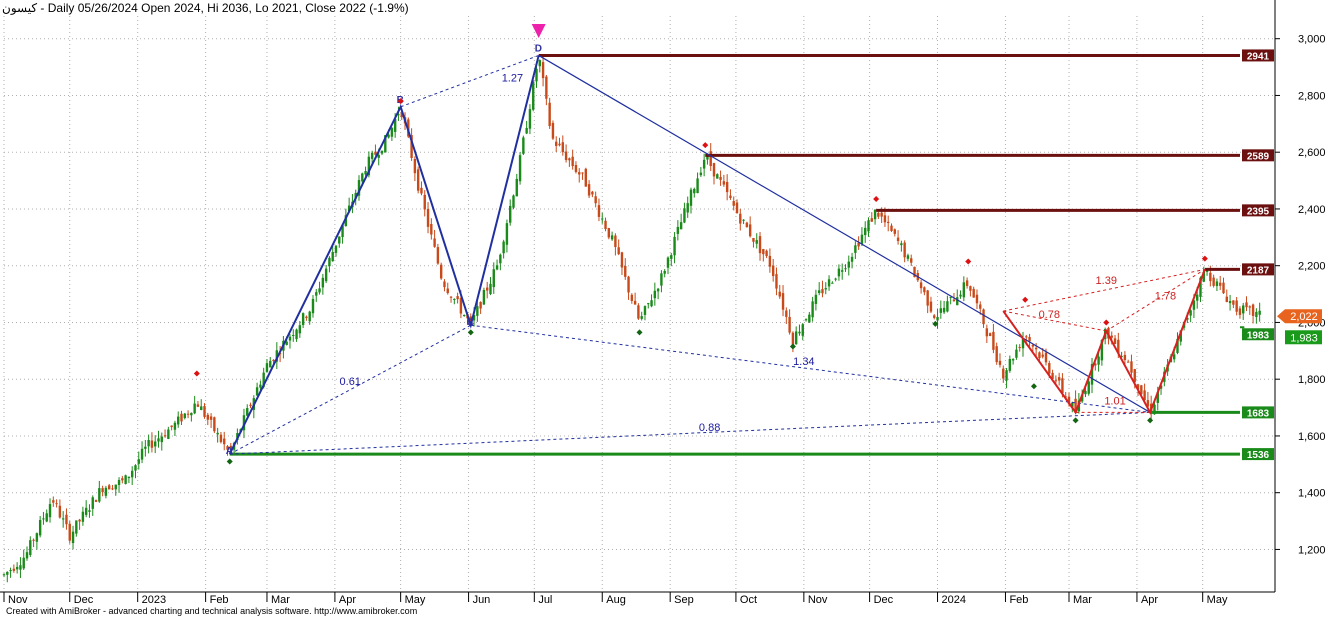 The height and width of the screenshot is (619, 1336). I want to click on last-price-label: 2,022, so click(1304, 317).